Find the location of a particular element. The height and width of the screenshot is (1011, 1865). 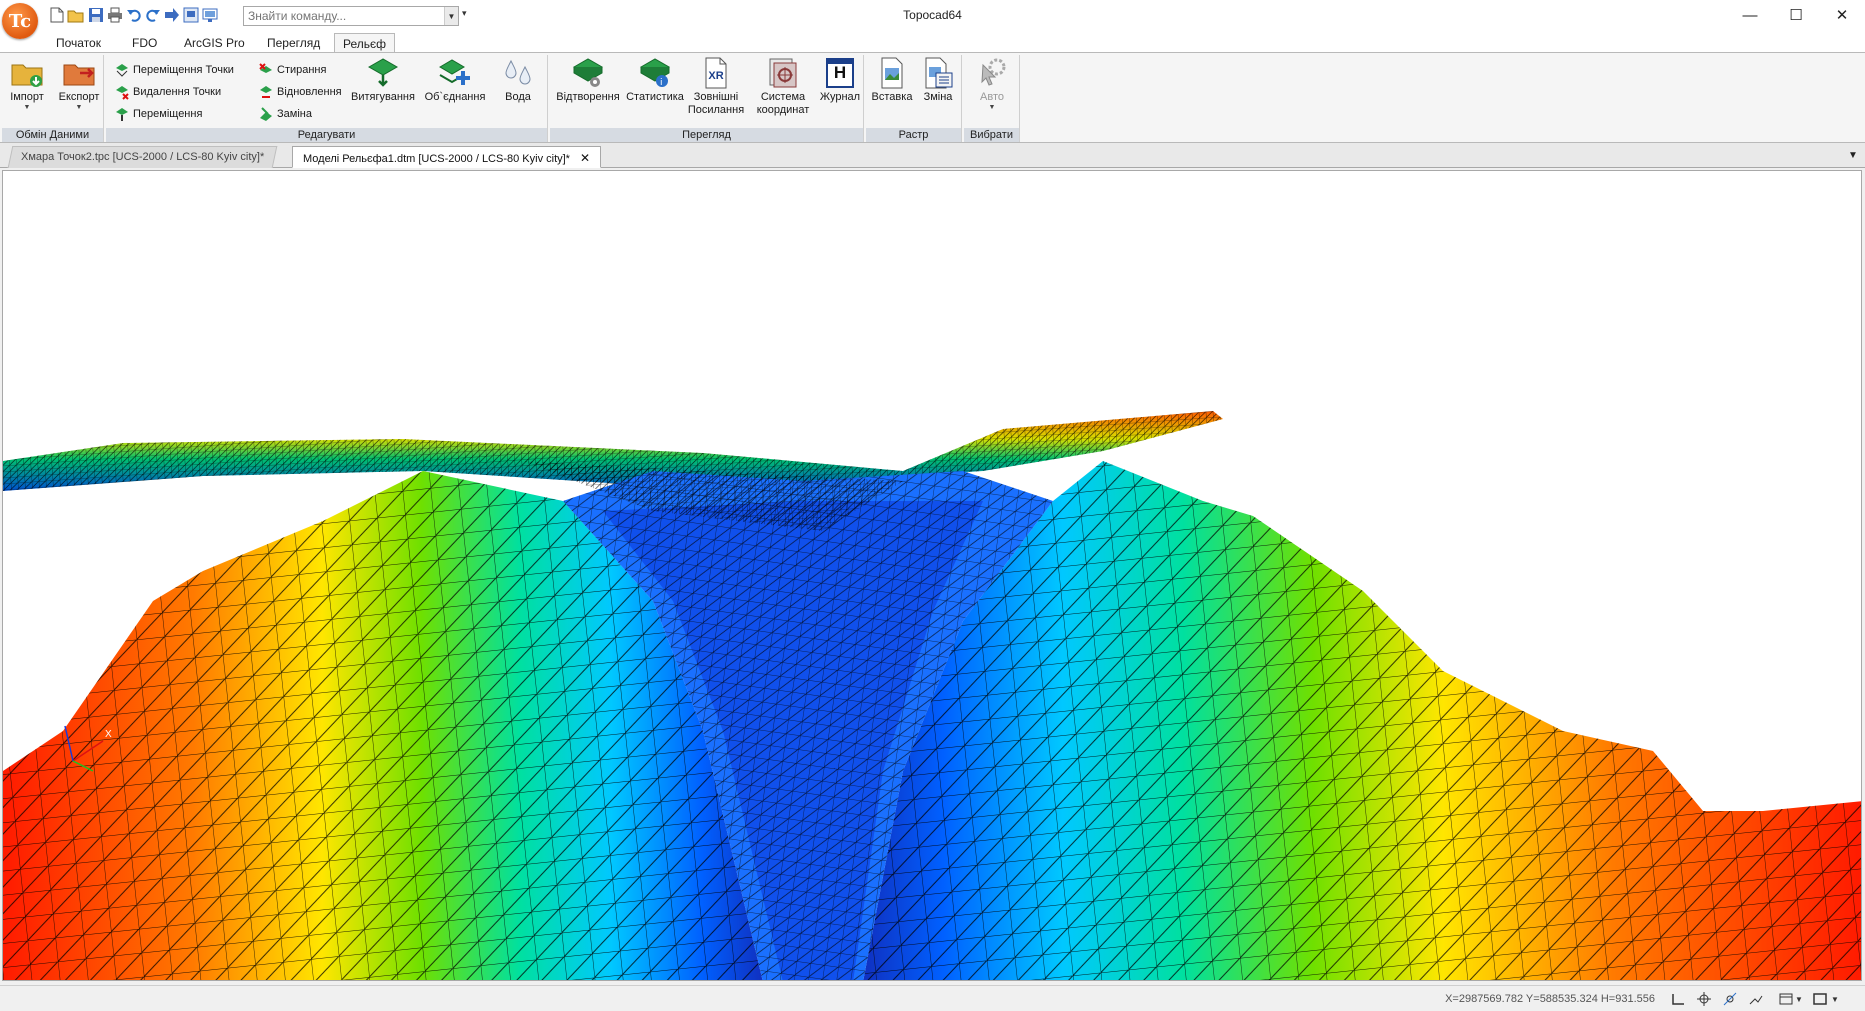

delete-point-icon is located at coordinates (122, 93).